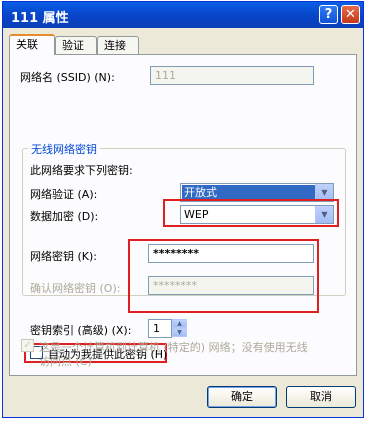 Image resolution: width=374 pixels, height=427 pixels. Describe the element at coordinates (32, 44) in the screenshot. I see `tab-association: 关联` at that location.